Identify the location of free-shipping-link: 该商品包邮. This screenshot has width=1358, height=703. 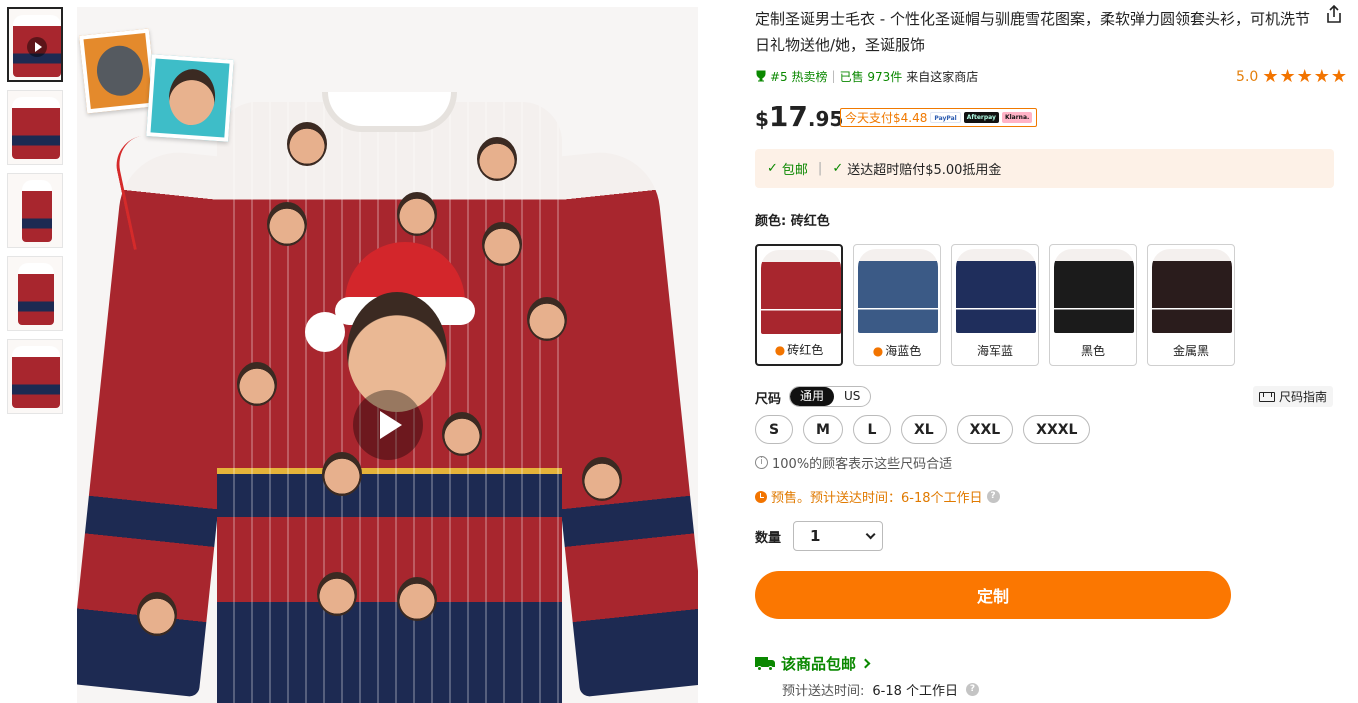
(813, 663).